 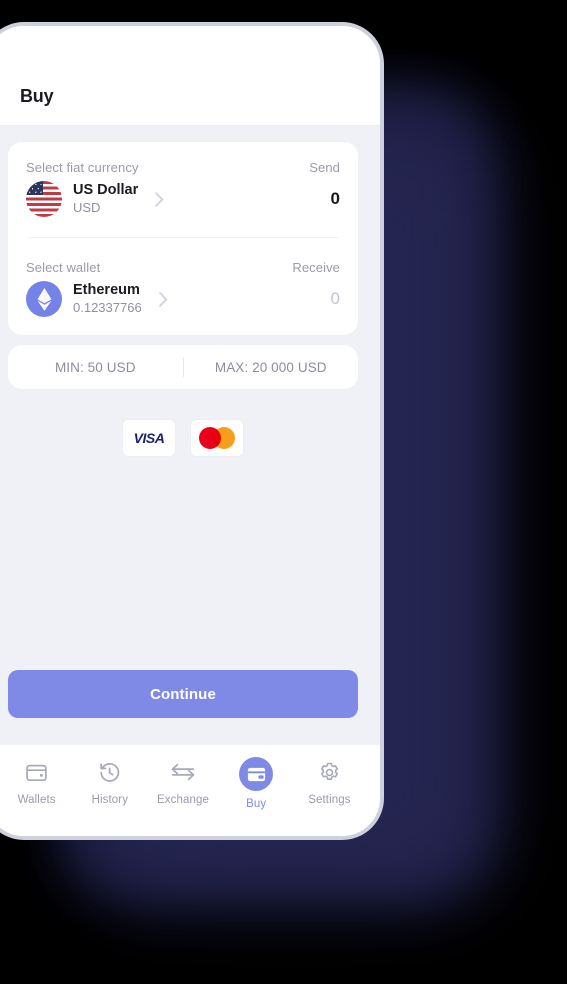 What do you see at coordinates (183, 199) in the screenshot?
I see `fiat-row: US Dollar USD 0` at bounding box center [183, 199].